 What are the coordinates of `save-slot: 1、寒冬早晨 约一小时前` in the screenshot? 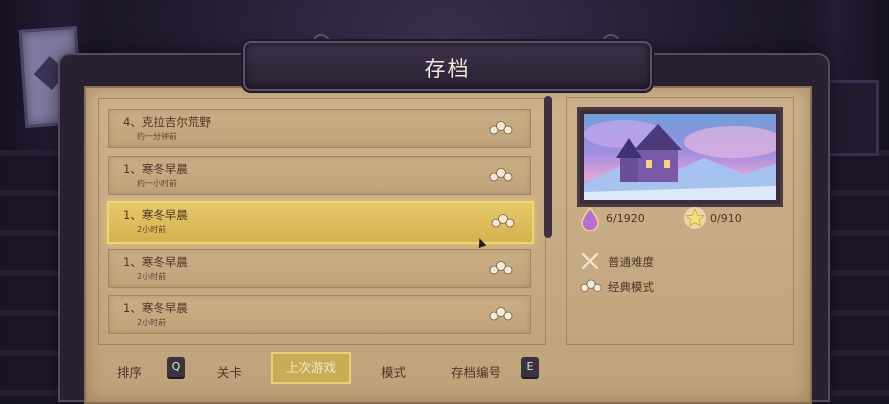 It's located at (319, 175).